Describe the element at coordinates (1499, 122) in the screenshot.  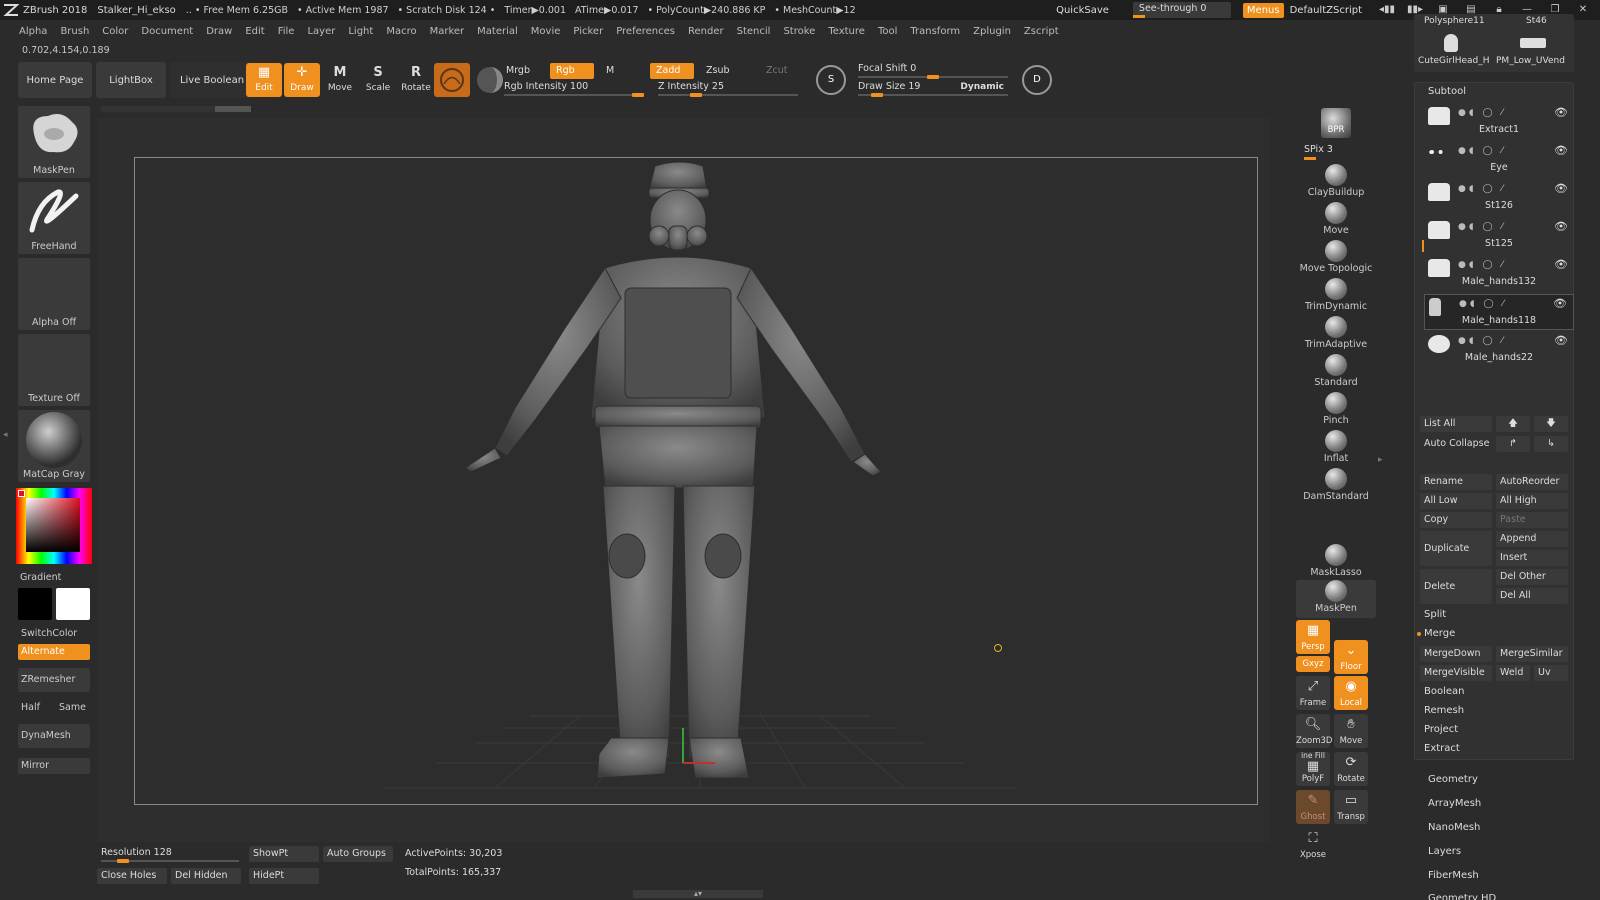
I see `subtool-item-extract1: ●◖ ◯ ⁄ 👁︎ Extract1` at that location.